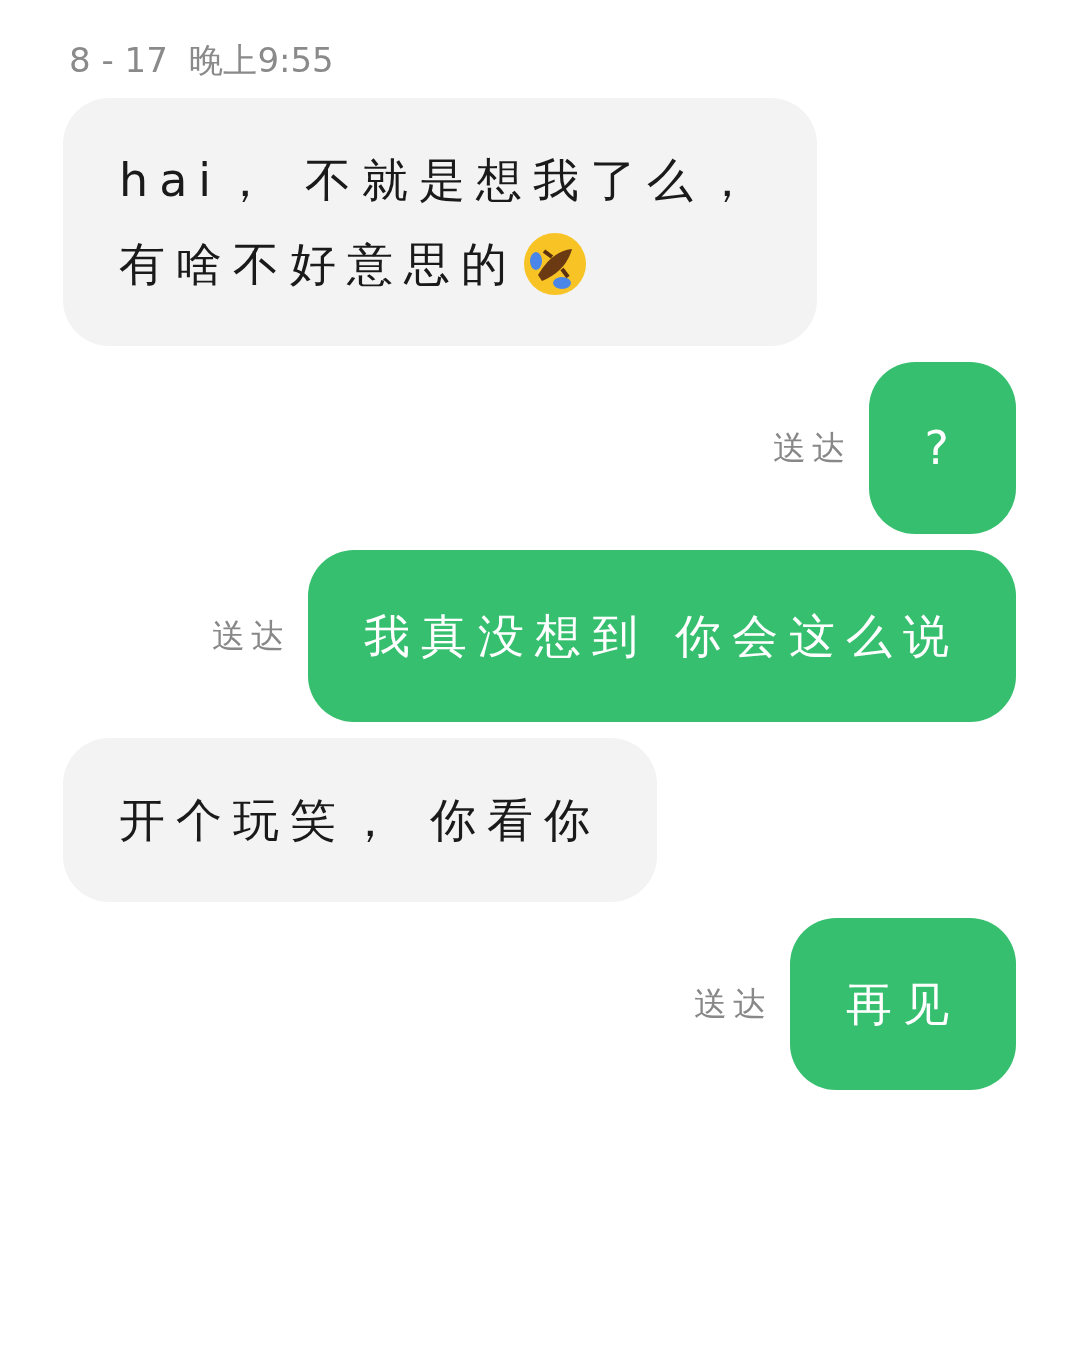  Describe the element at coordinates (201, 60) in the screenshot. I see `timestamp: 8 - 17 晚上9:55` at that location.